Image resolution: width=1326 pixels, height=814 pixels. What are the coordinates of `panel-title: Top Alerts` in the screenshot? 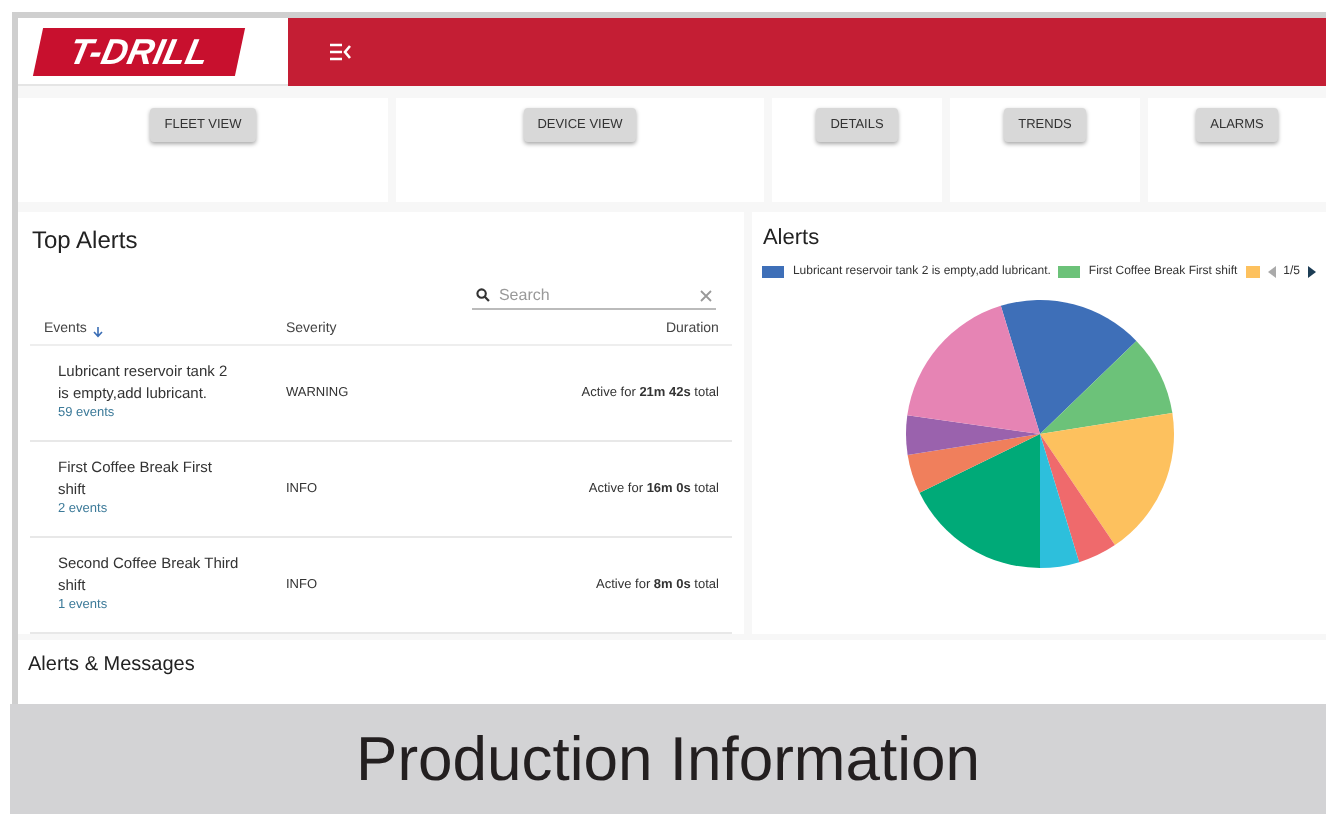 It's located at (85, 241).